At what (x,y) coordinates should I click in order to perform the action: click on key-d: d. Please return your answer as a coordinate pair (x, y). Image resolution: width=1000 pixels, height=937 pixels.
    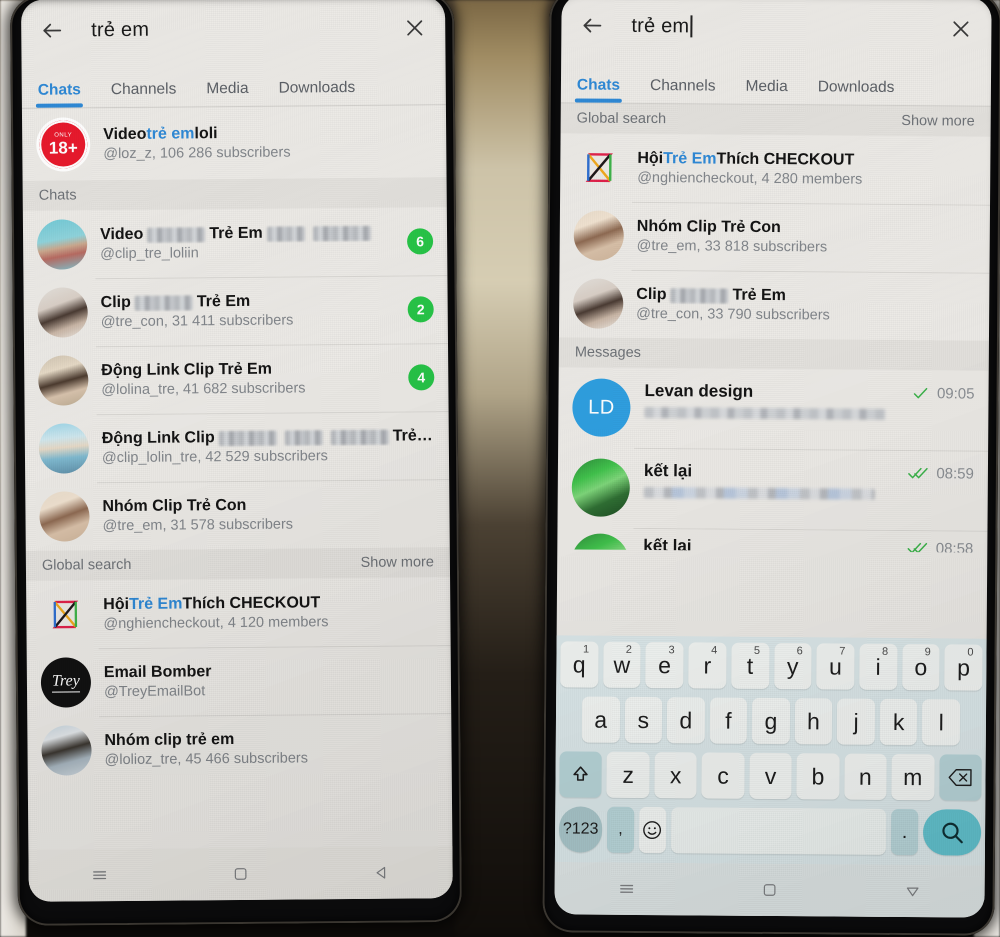
    Looking at the image, I should click on (685, 720).